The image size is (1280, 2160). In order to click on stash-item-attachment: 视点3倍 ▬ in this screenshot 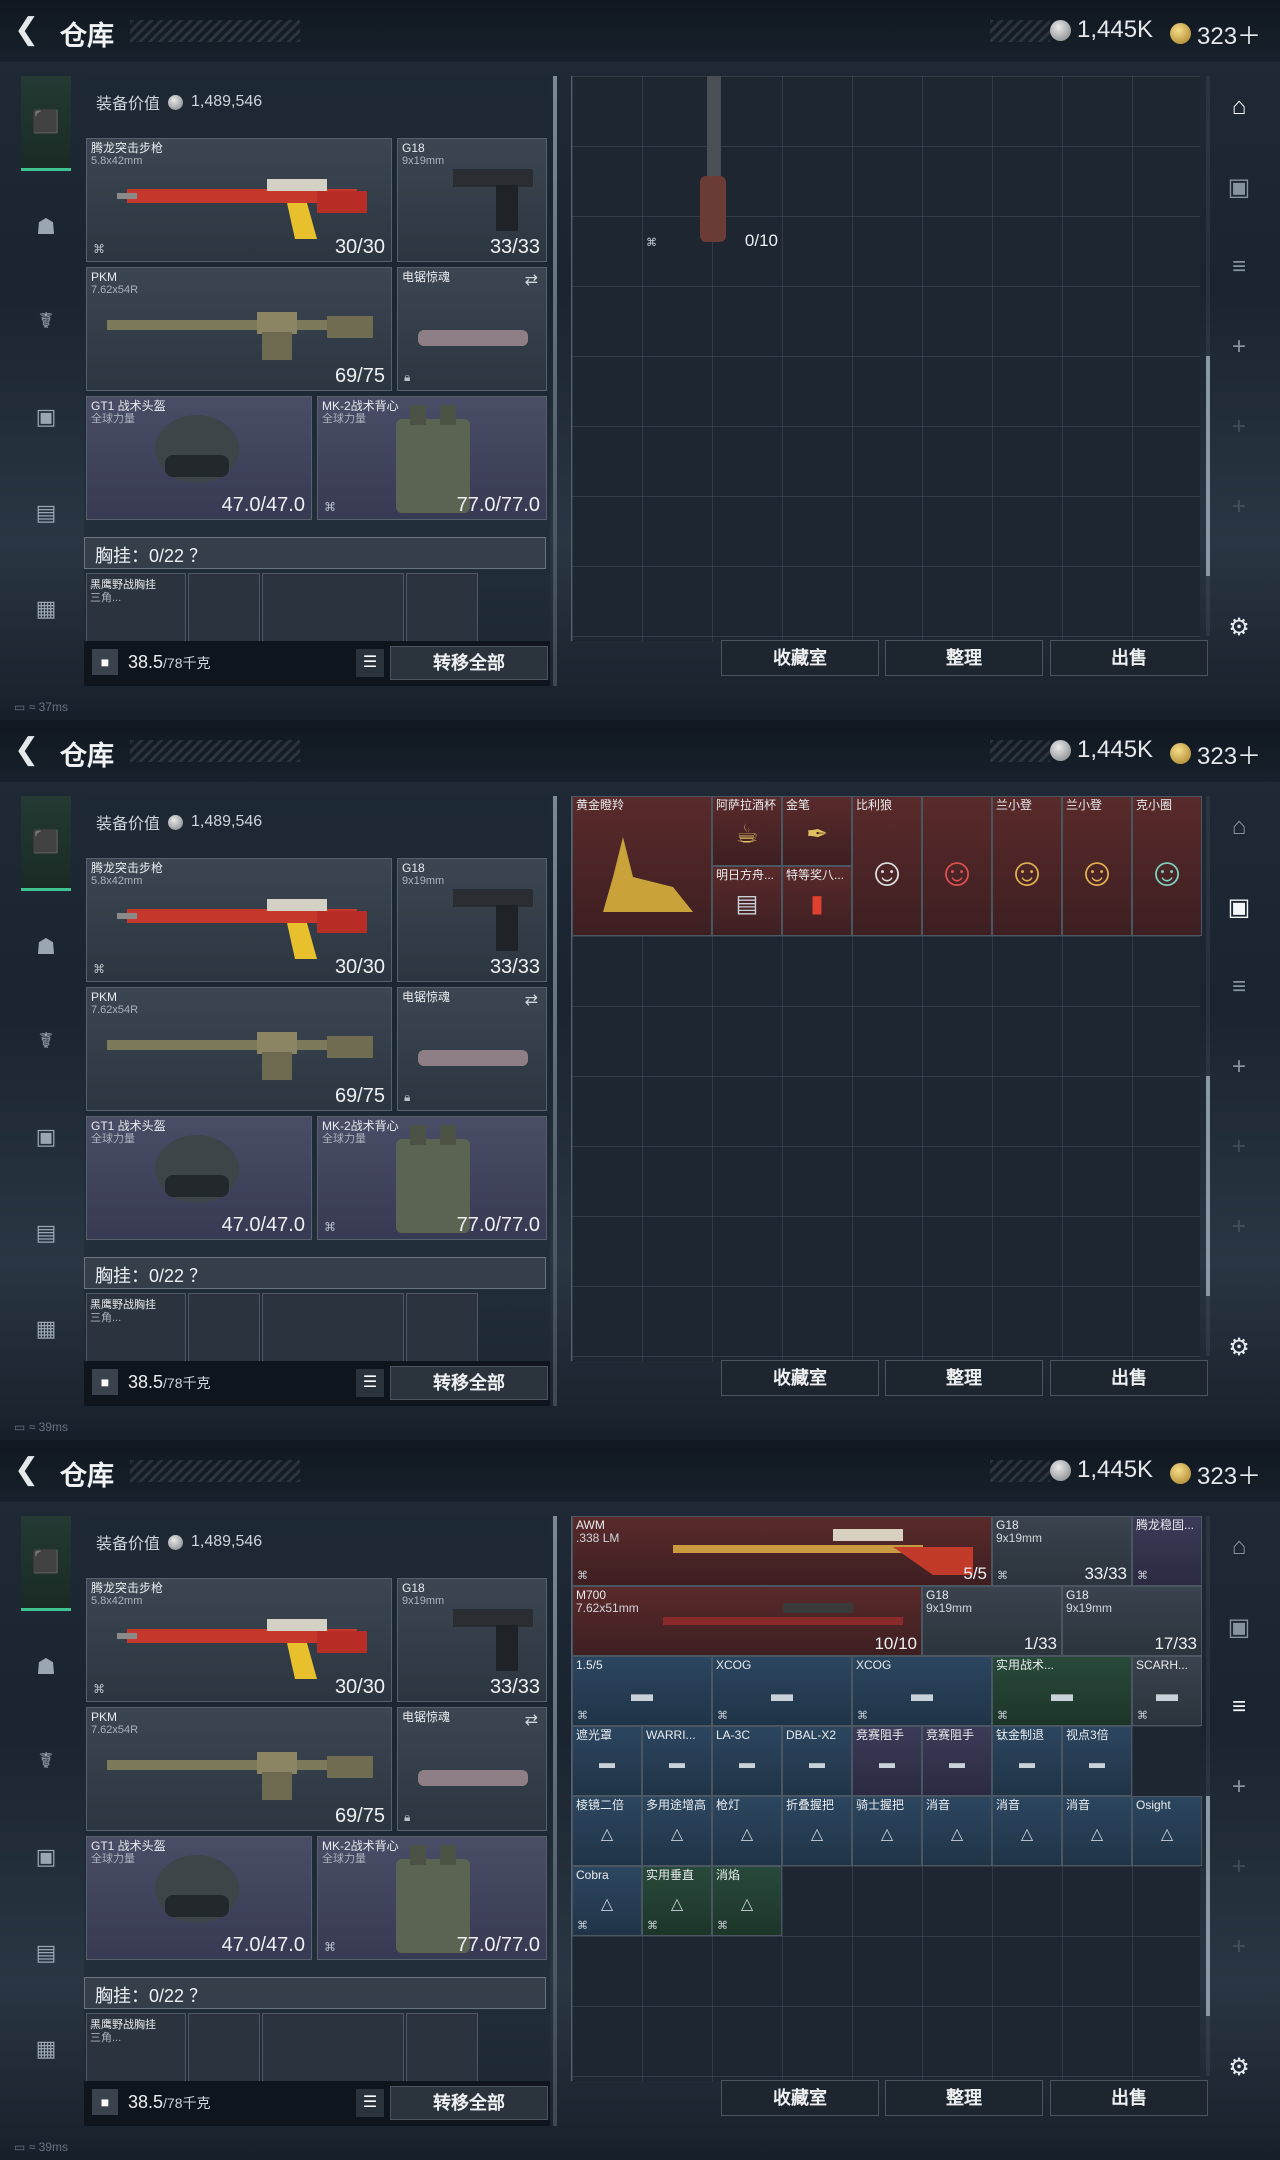, I will do `click(1097, 1761)`.